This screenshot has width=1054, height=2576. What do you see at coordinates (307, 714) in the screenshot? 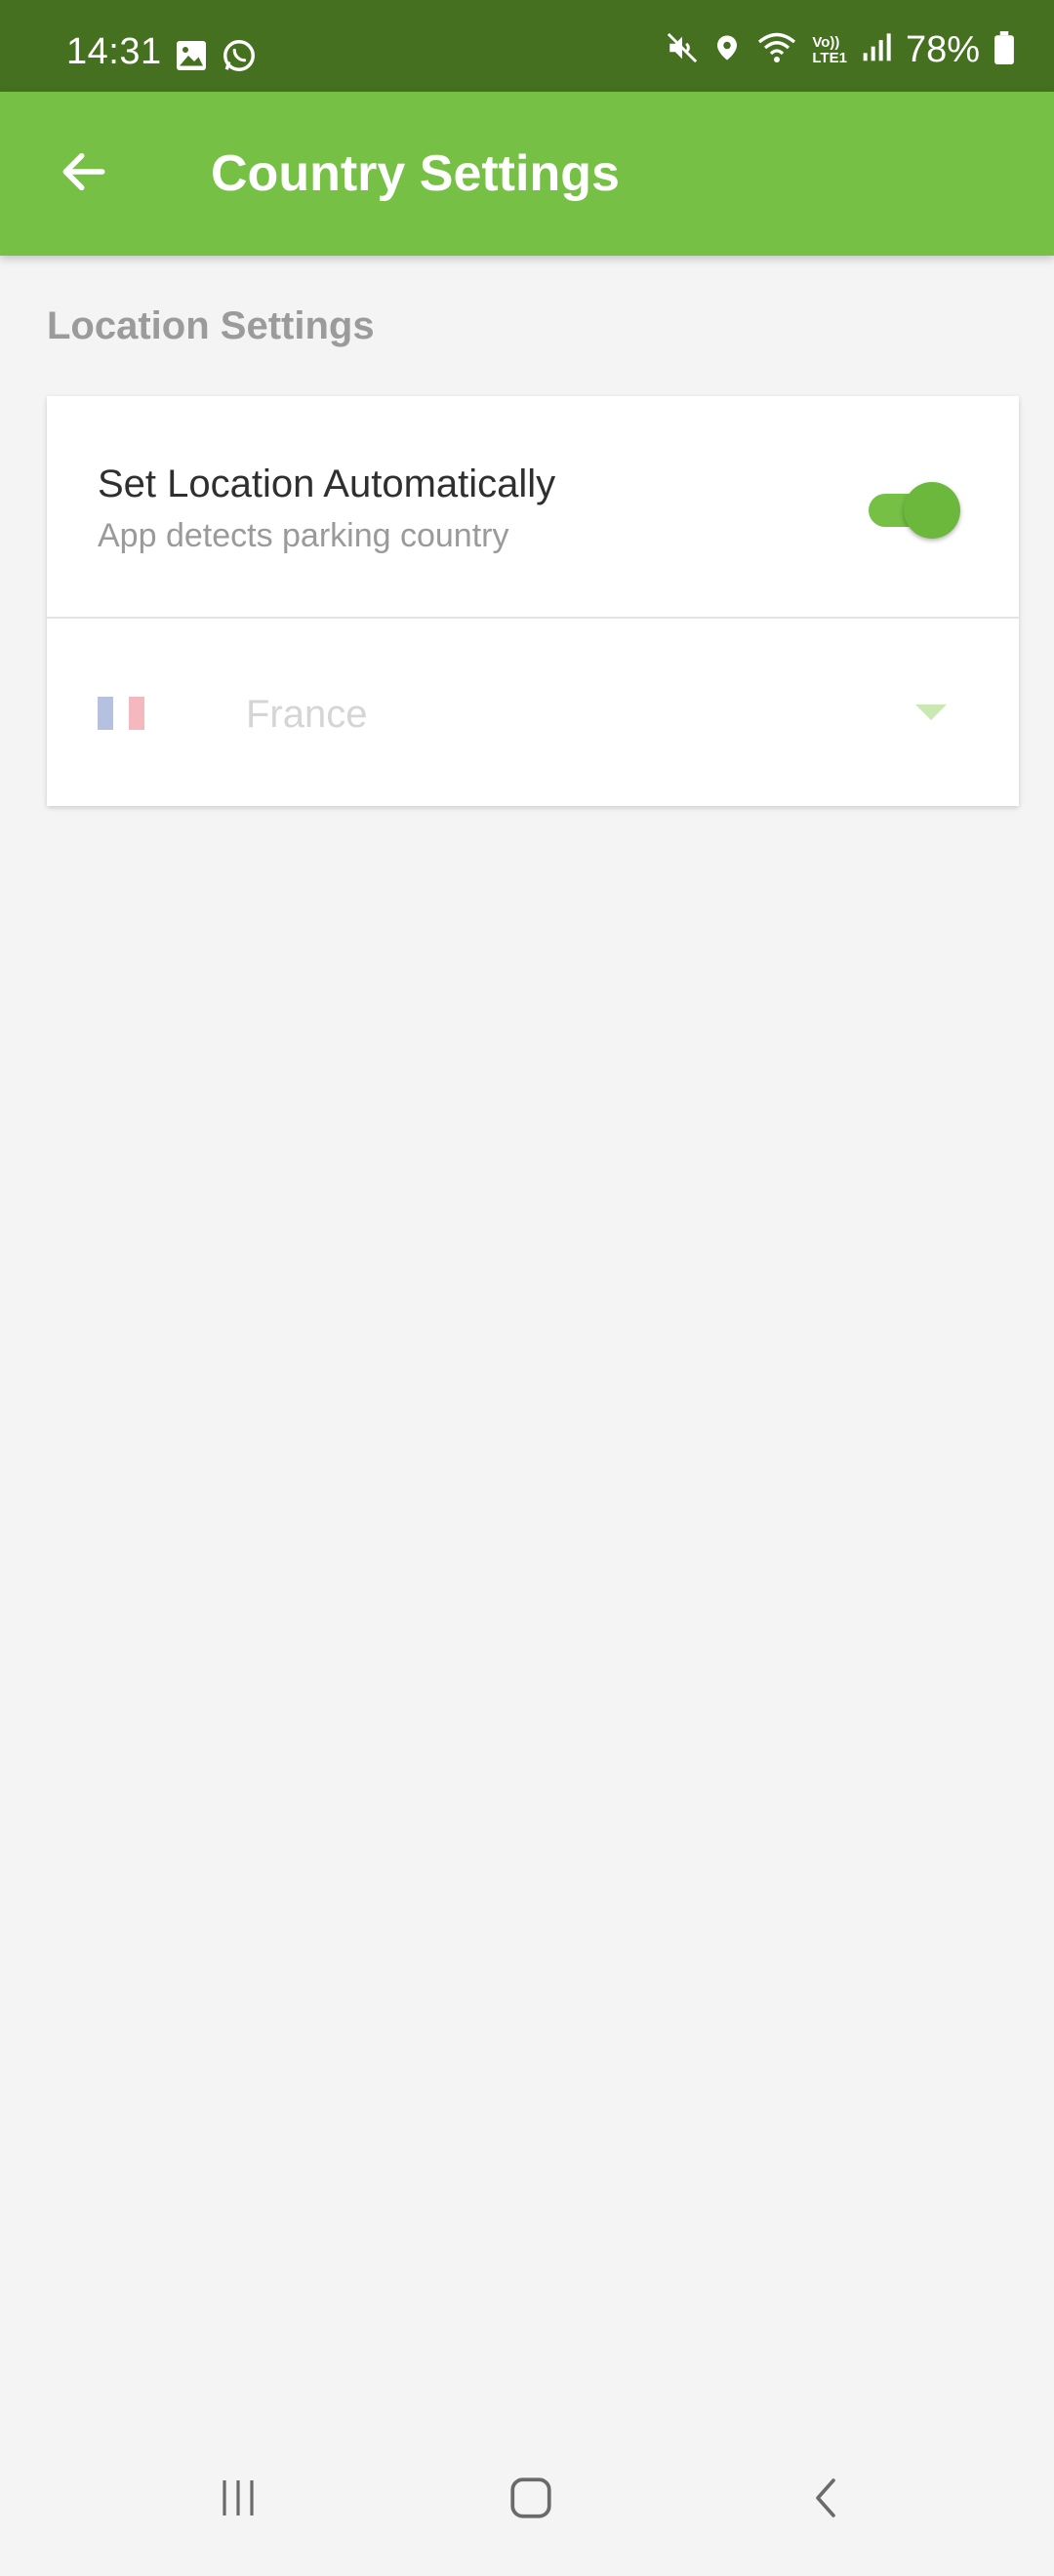
I see `country-select-value: France` at bounding box center [307, 714].